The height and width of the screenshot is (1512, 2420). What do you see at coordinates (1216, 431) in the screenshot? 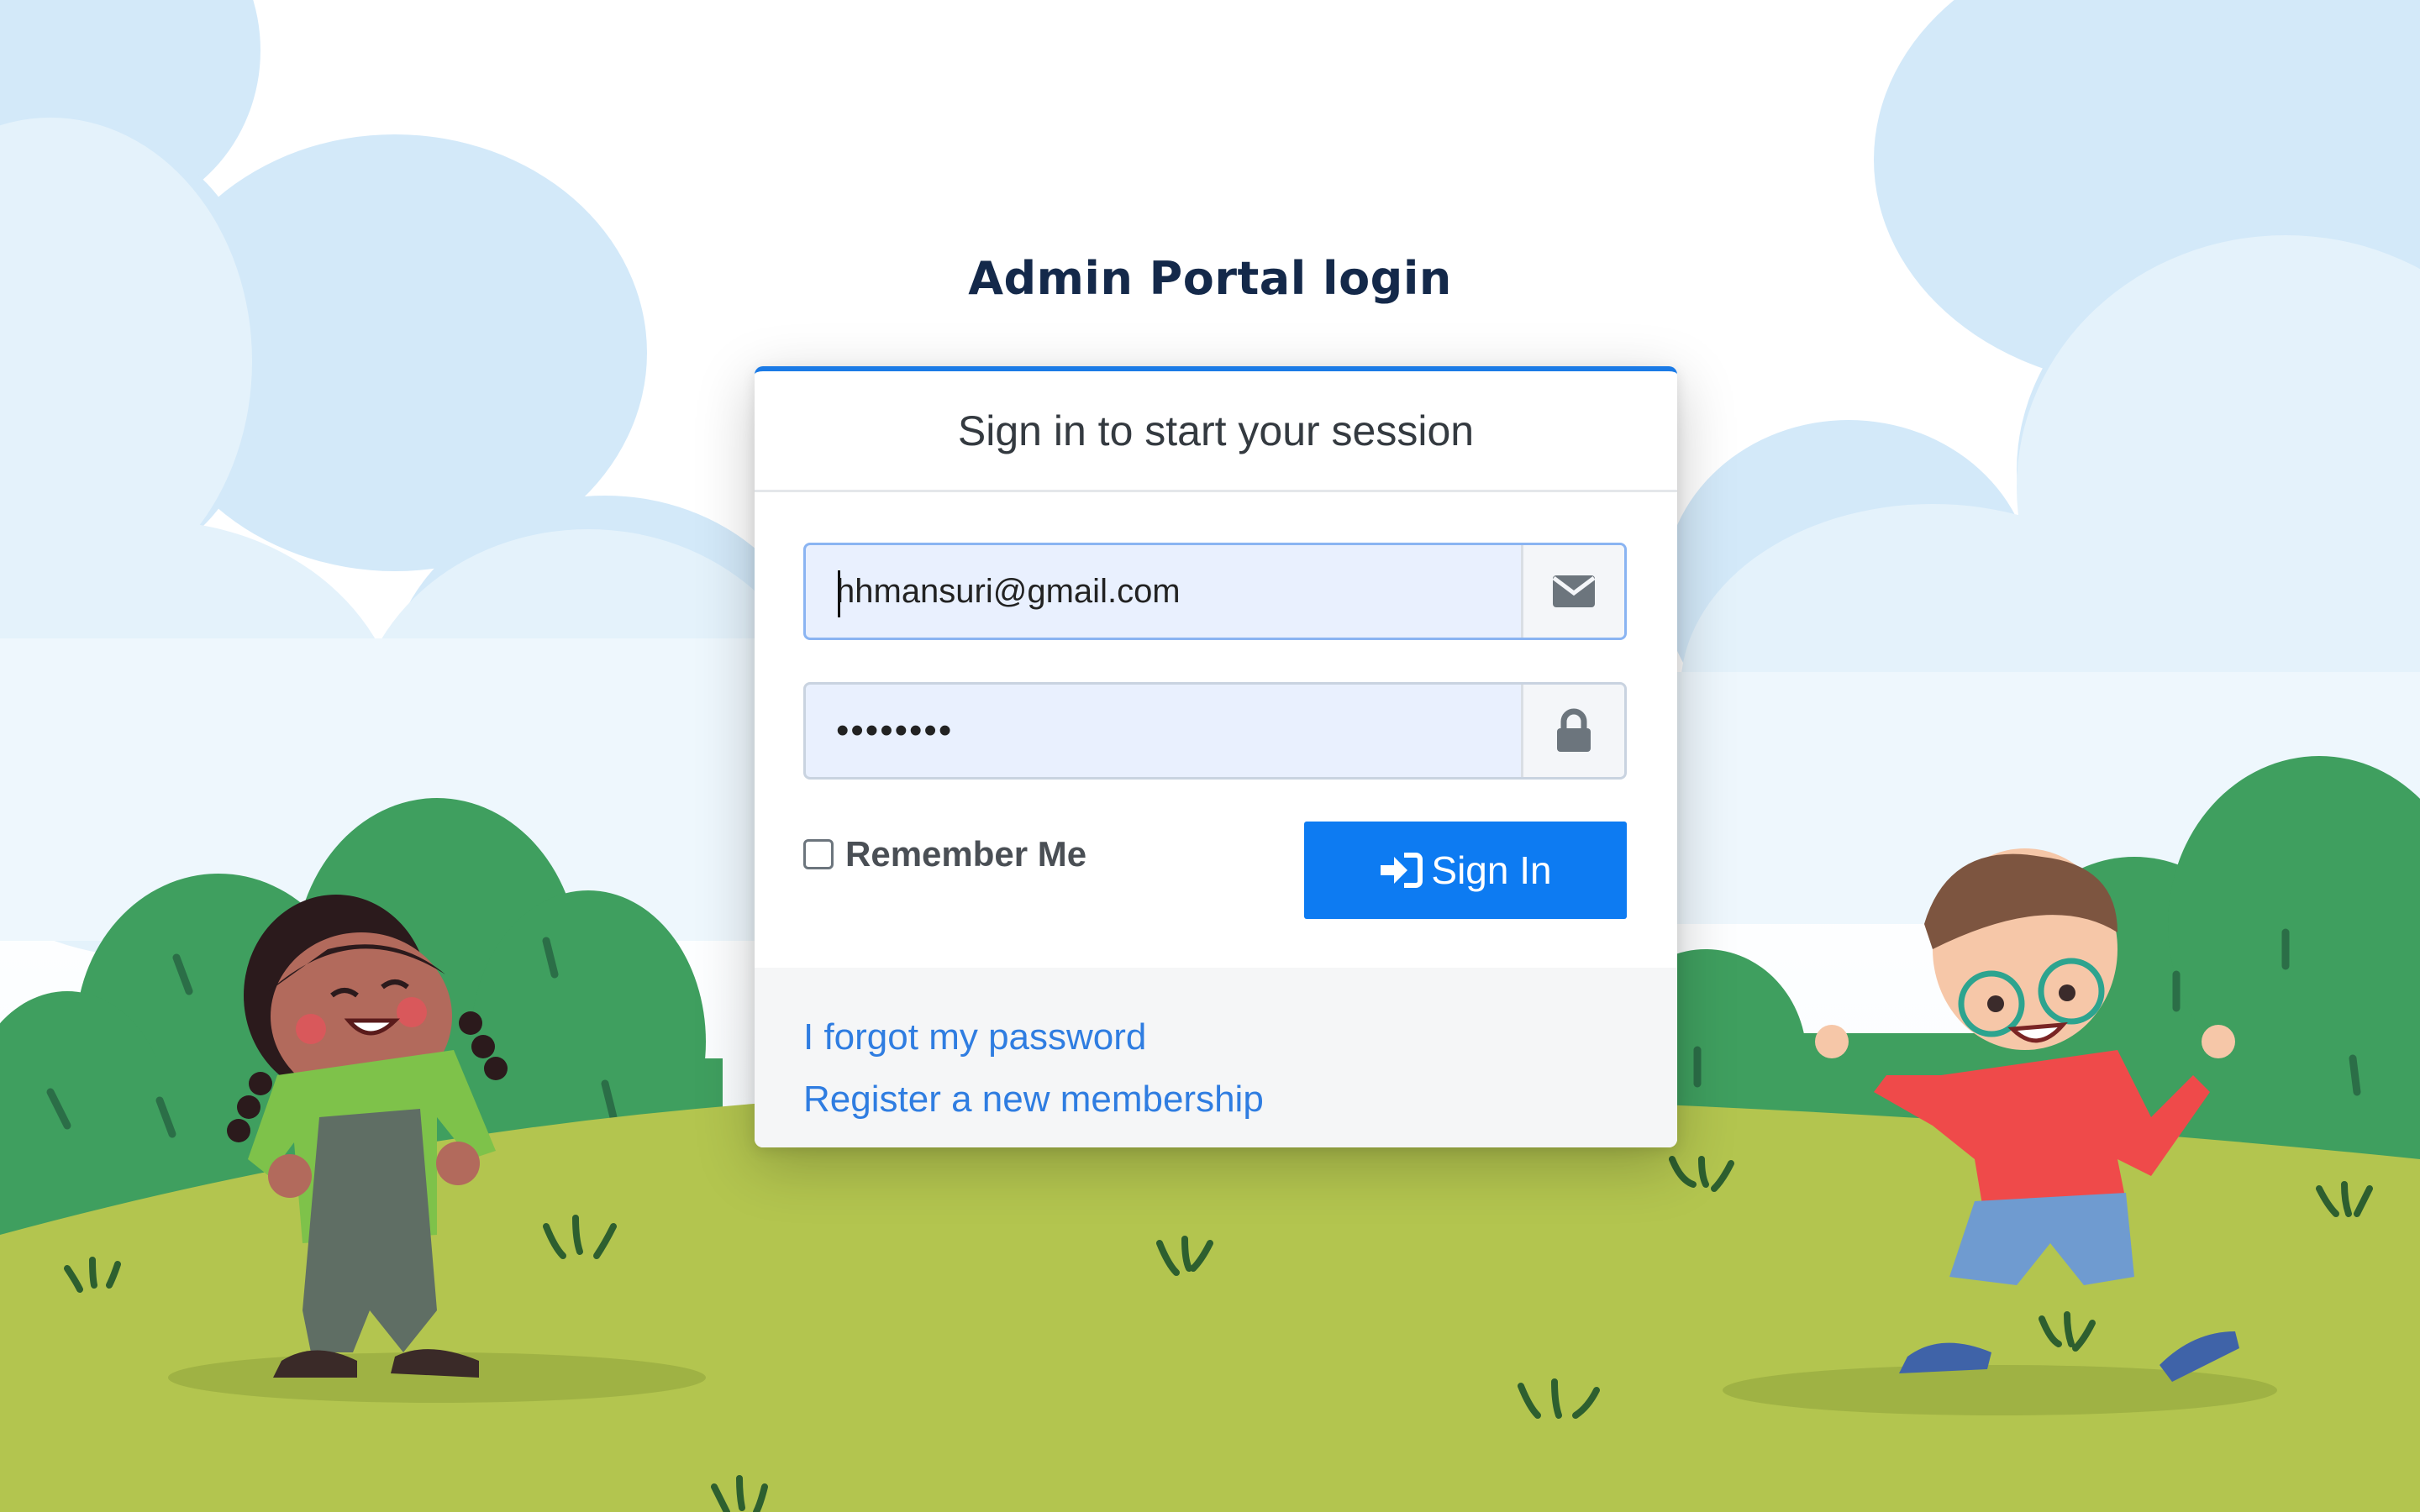
I see `login-card-header: Sign in to start your session` at bounding box center [1216, 431].